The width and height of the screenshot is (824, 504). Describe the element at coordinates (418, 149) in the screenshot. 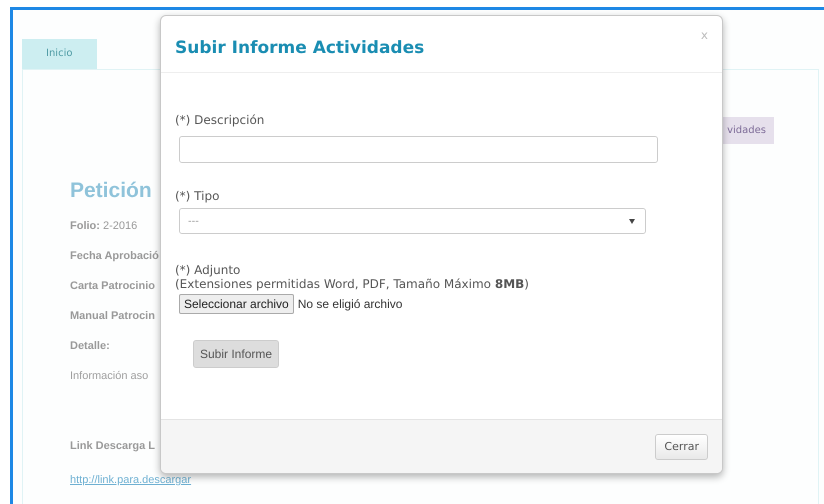

I see `input-field` at that location.